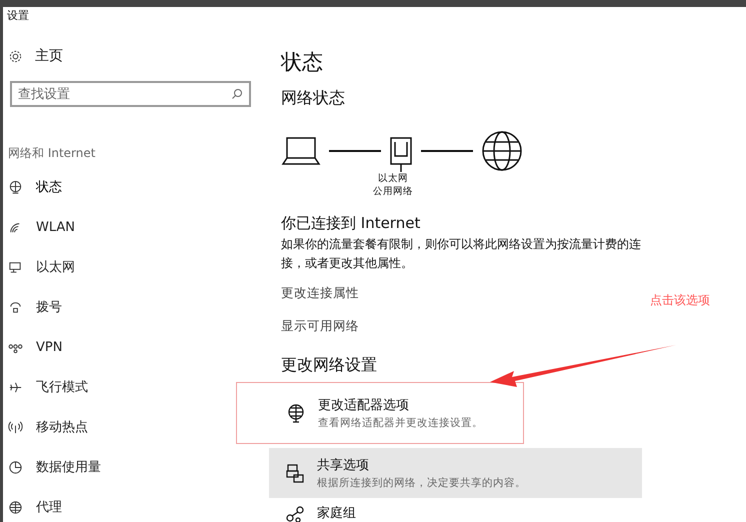 Image resolution: width=746 pixels, height=522 pixels. I want to click on ethernet-port-icon, so click(401, 155).